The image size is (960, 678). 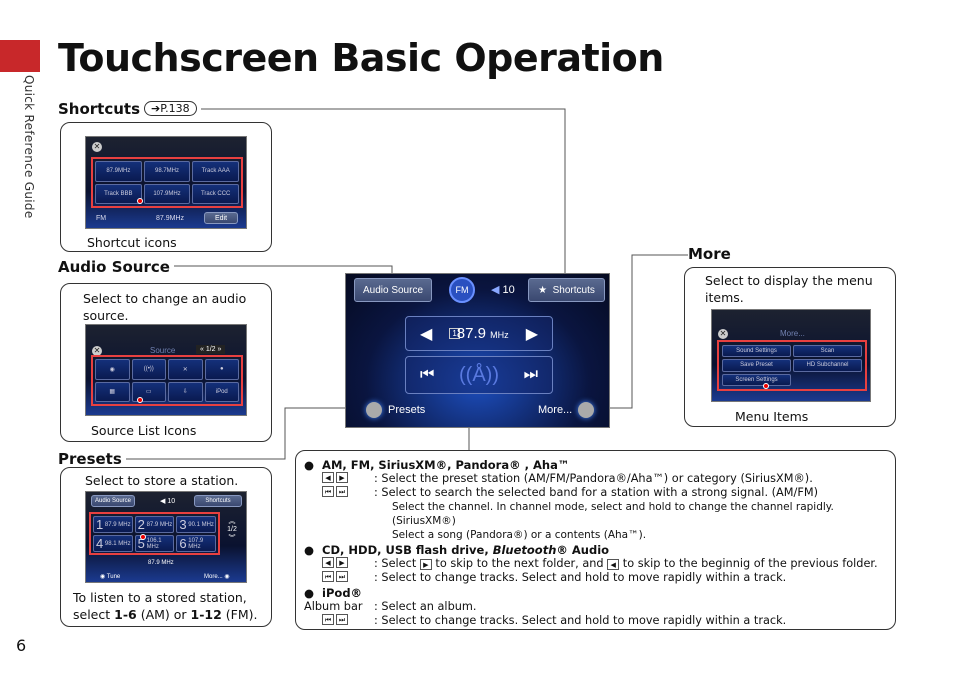 I want to click on siriusxm-source-icon: ✕, so click(x=185, y=369).